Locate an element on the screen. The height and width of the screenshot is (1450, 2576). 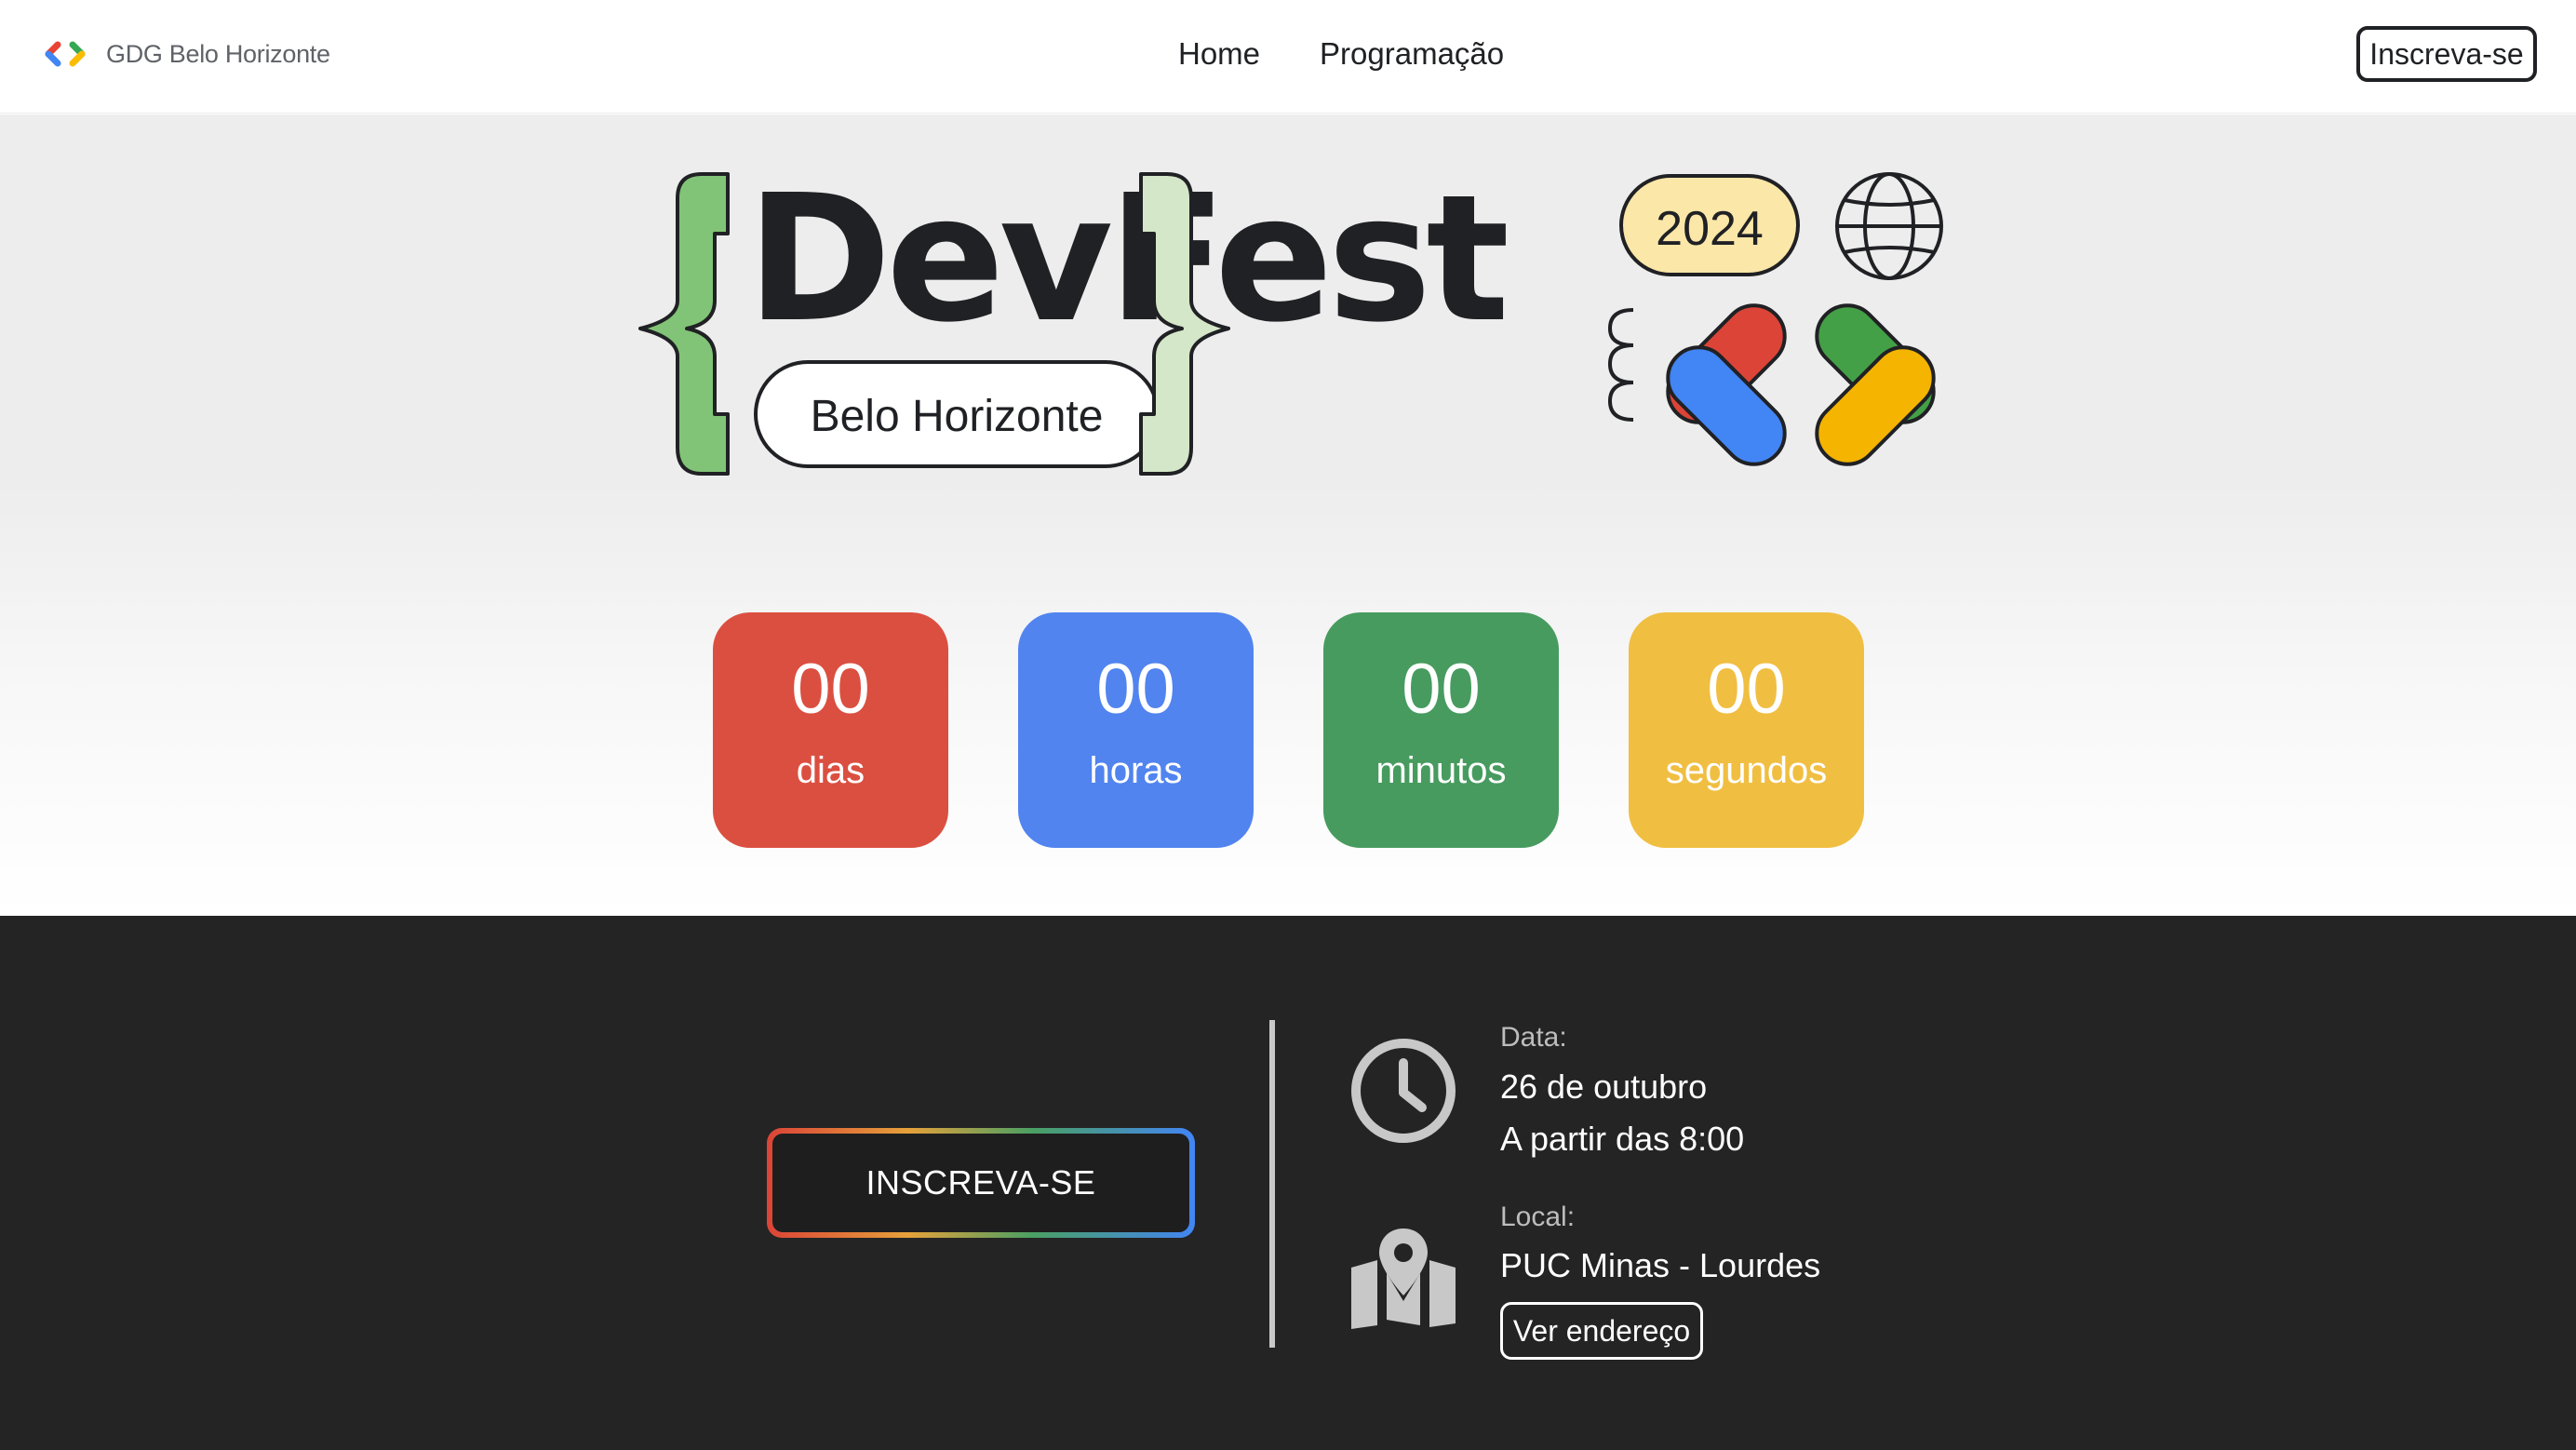
countdown-seconds: 00 segundos is located at coordinates (1746, 730).